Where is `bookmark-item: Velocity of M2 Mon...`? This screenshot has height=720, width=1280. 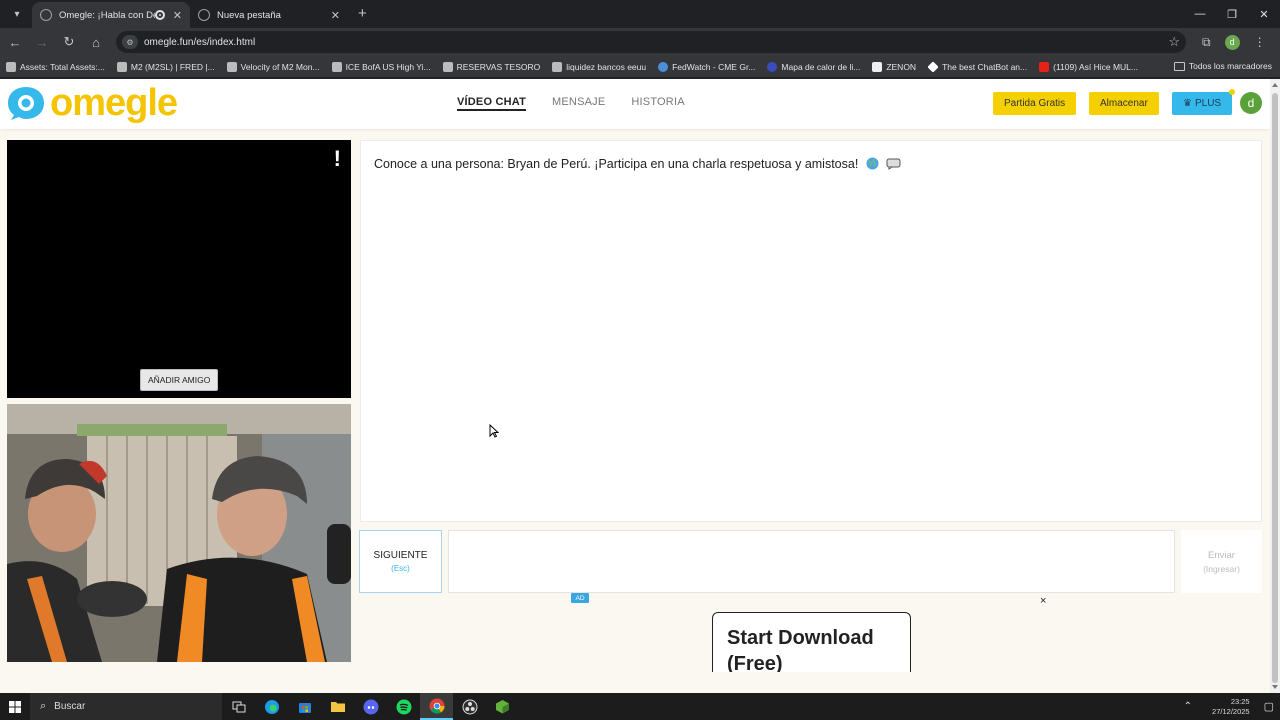
bookmark-item: Velocity of M2 Mon... is located at coordinates (273, 66).